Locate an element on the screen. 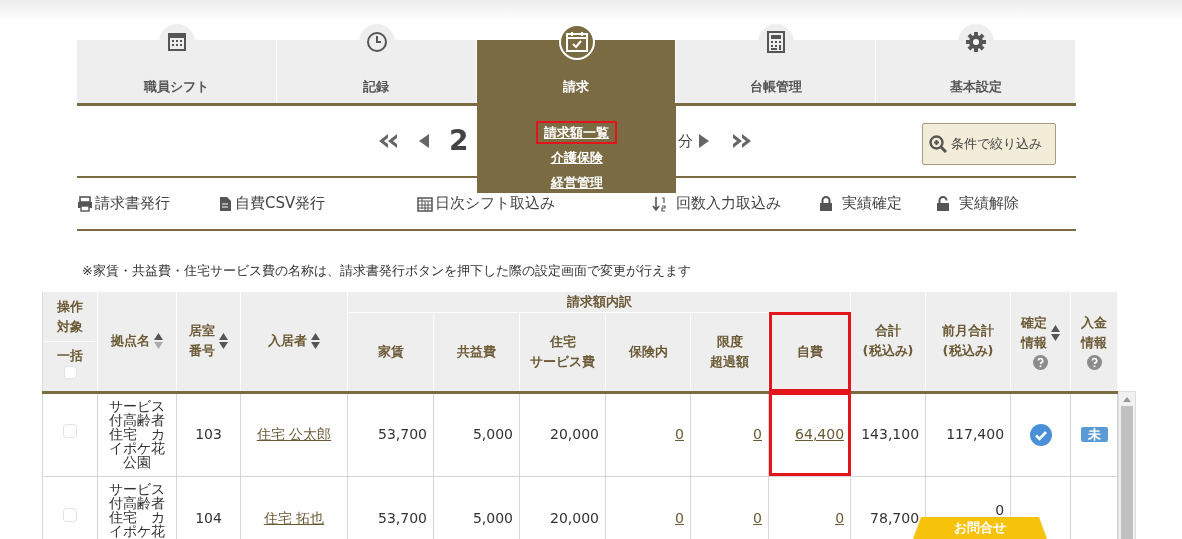  document-icon is located at coordinates (225, 203).